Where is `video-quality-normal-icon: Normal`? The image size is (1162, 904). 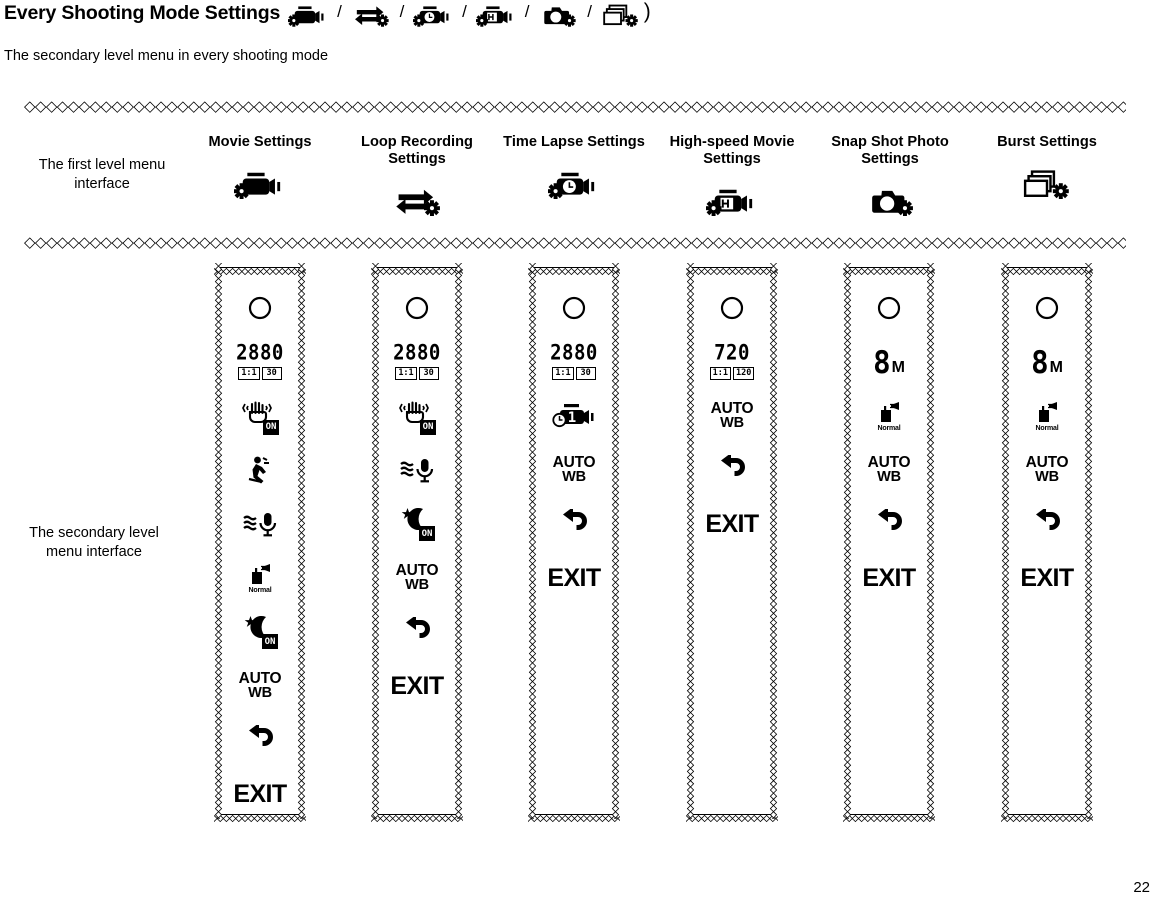
video-quality-normal-icon: Normal is located at coordinates (260, 578).